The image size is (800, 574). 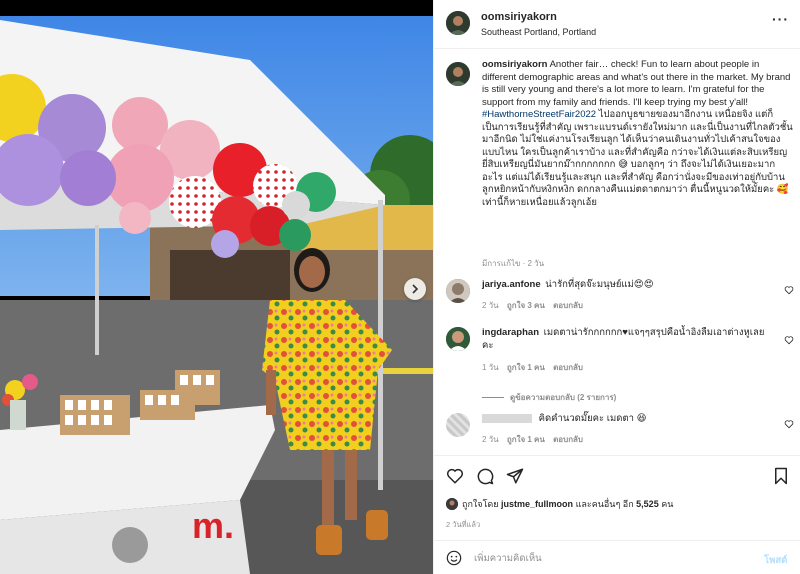 What do you see at coordinates (493, 397) in the screenshot?
I see `replies-divider` at bounding box center [493, 397].